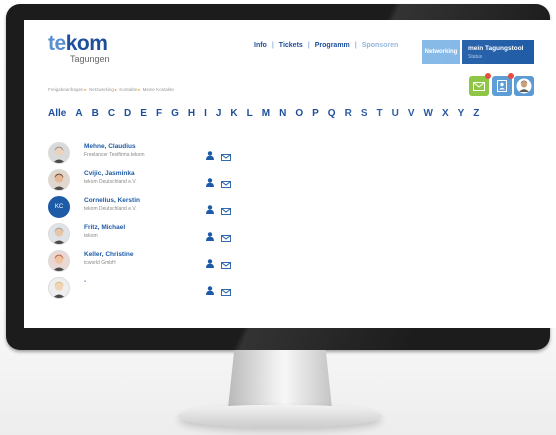  Describe the element at coordinates (332, 113) in the screenshot. I see `filter-letter: Q` at that location.